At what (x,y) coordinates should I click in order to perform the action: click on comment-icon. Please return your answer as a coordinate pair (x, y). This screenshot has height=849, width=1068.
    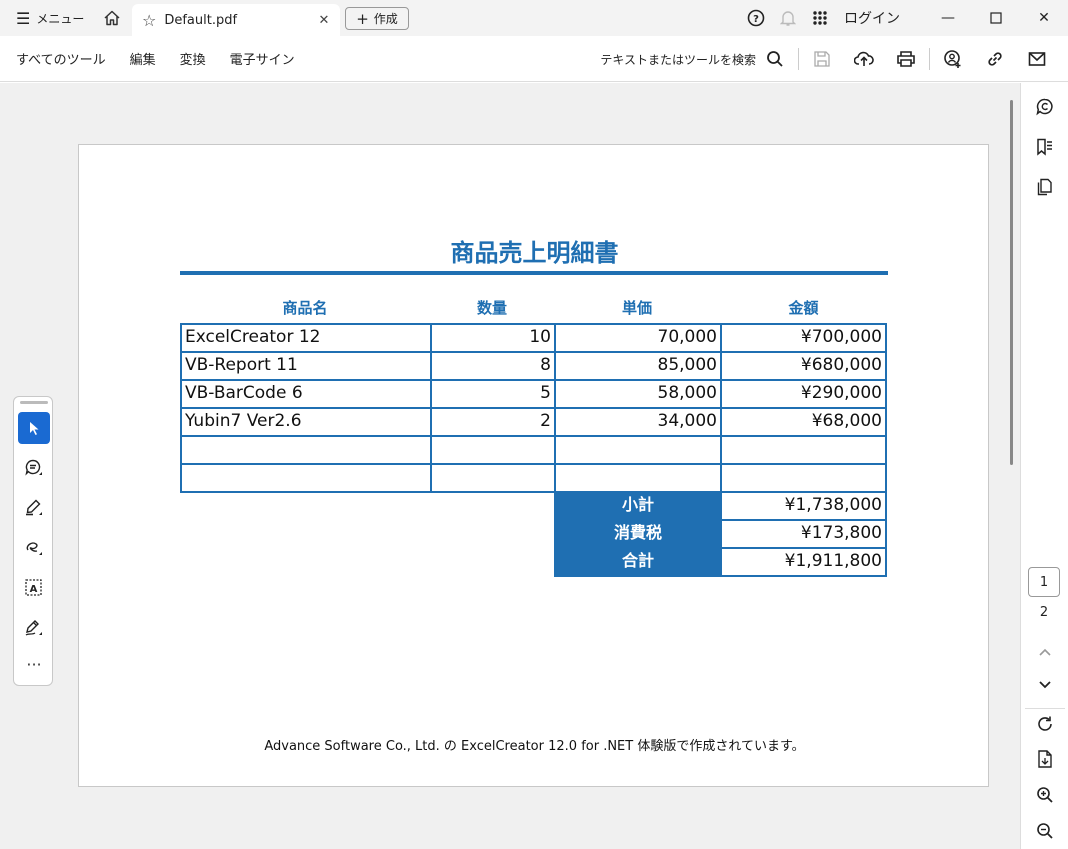
    Looking at the image, I should click on (33, 467).